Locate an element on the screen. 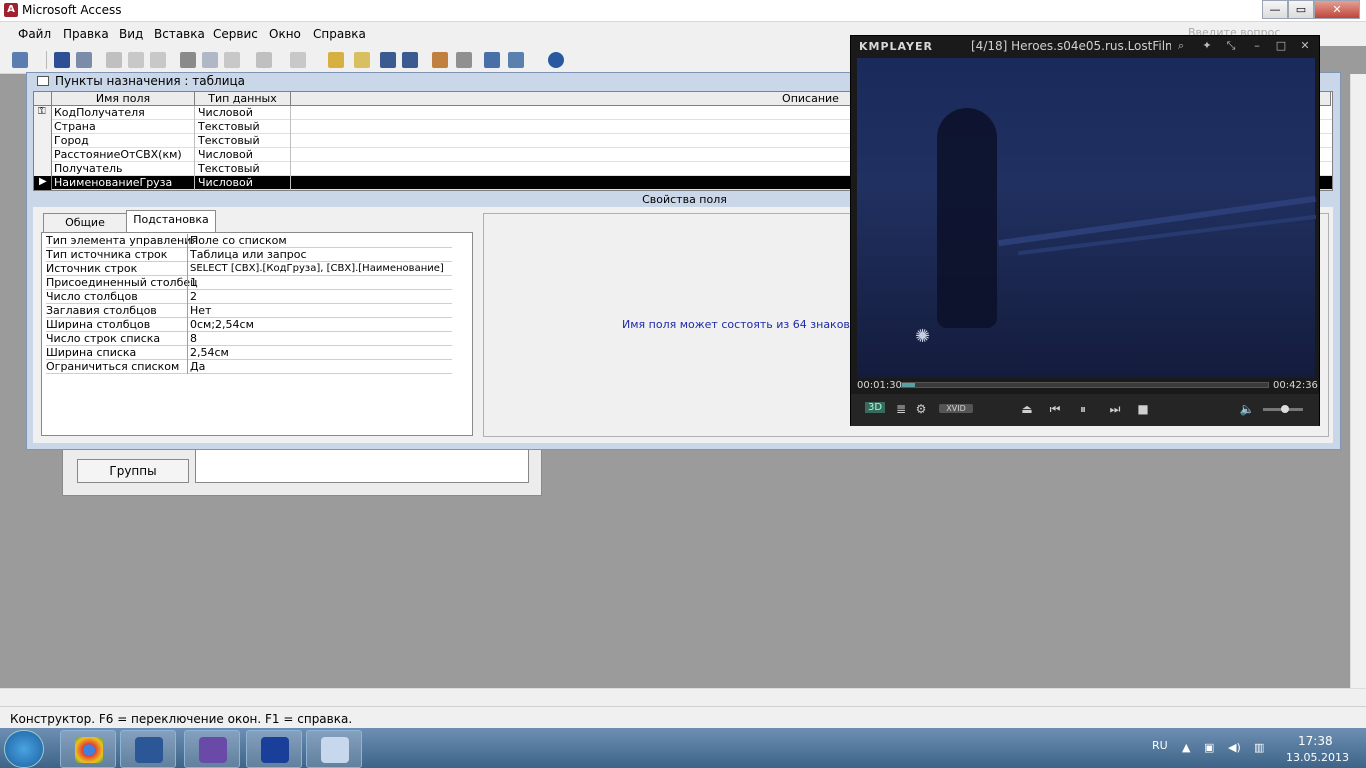  menu-help: Справка is located at coordinates (339, 34).